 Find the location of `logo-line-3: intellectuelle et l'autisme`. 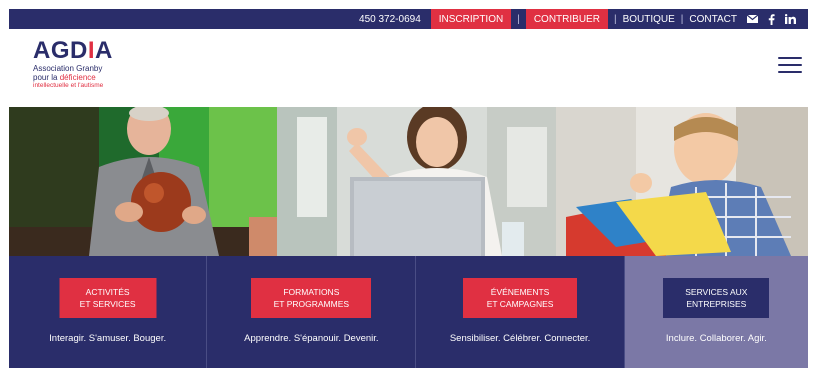

logo-line-3: intellectuelle et l'autisme is located at coordinates (68, 85).